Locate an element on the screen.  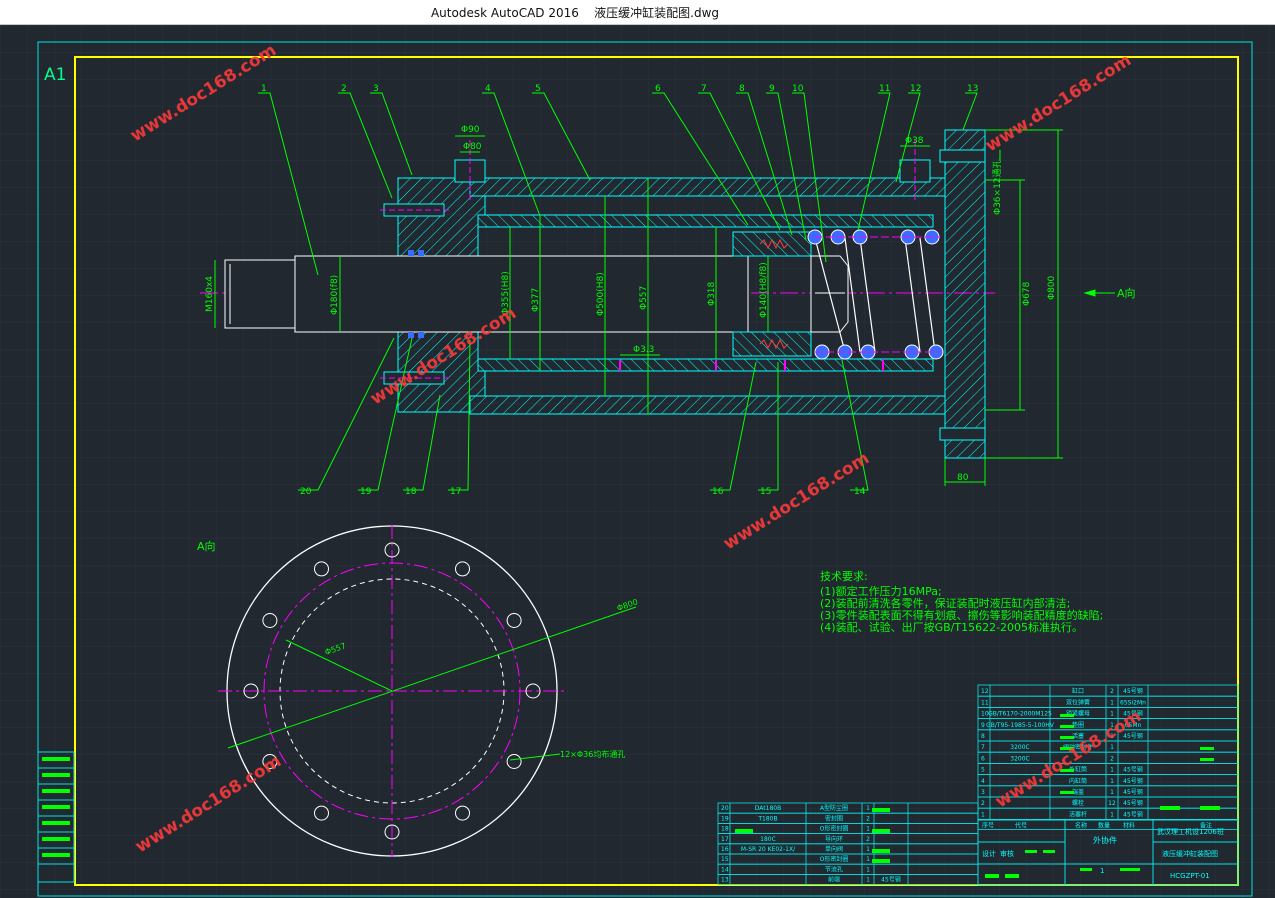
svg-text: Φ377 is located at coordinates (536, 300).